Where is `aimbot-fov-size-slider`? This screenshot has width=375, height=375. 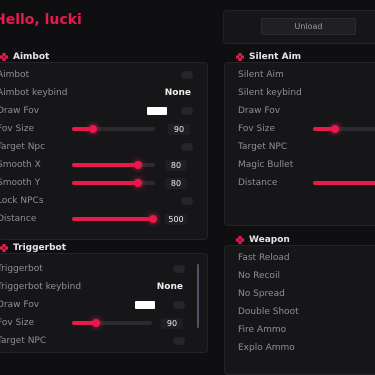
aimbot-fov-size-slider is located at coordinates (113, 129).